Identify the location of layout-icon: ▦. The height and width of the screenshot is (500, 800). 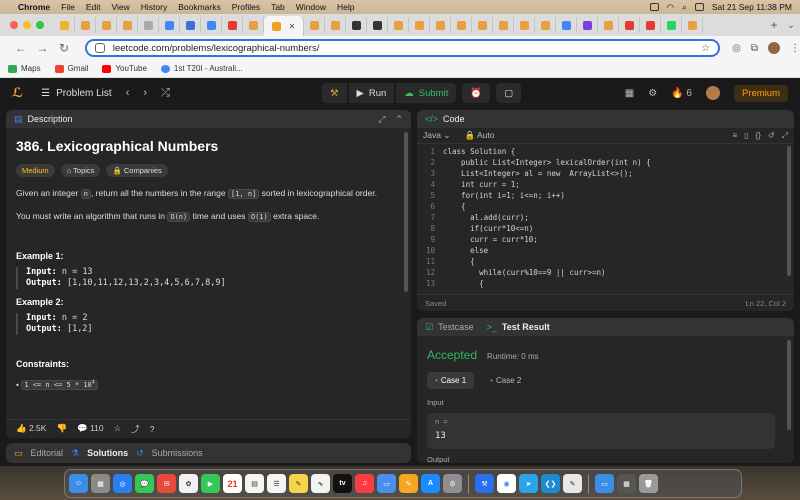
(629, 93).